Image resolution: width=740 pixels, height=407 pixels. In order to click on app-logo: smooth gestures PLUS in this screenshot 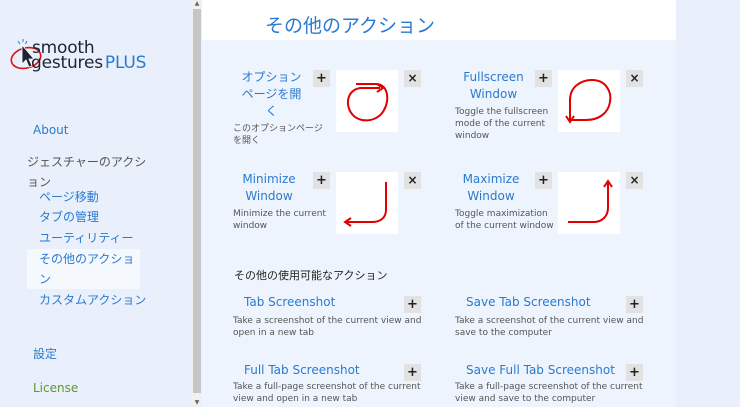, I will do `click(98, 58)`.